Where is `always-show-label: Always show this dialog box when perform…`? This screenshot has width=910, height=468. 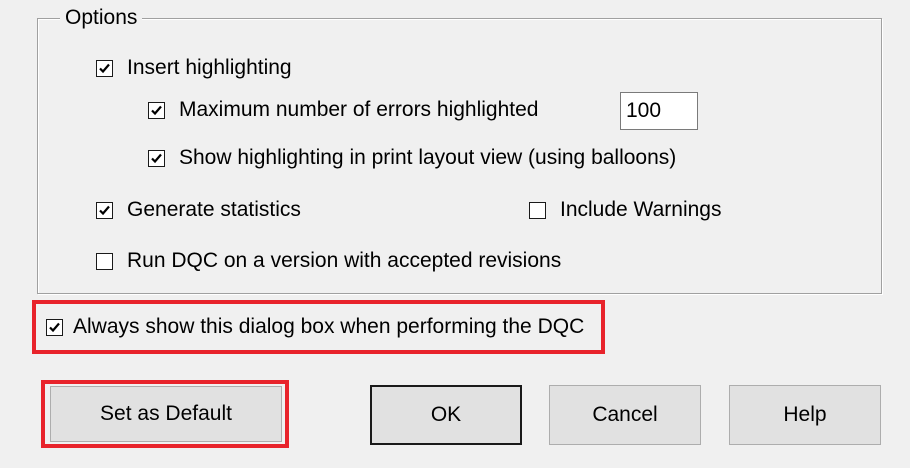
always-show-label: Always show this dialog box when perform… is located at coordinates (329, 326).